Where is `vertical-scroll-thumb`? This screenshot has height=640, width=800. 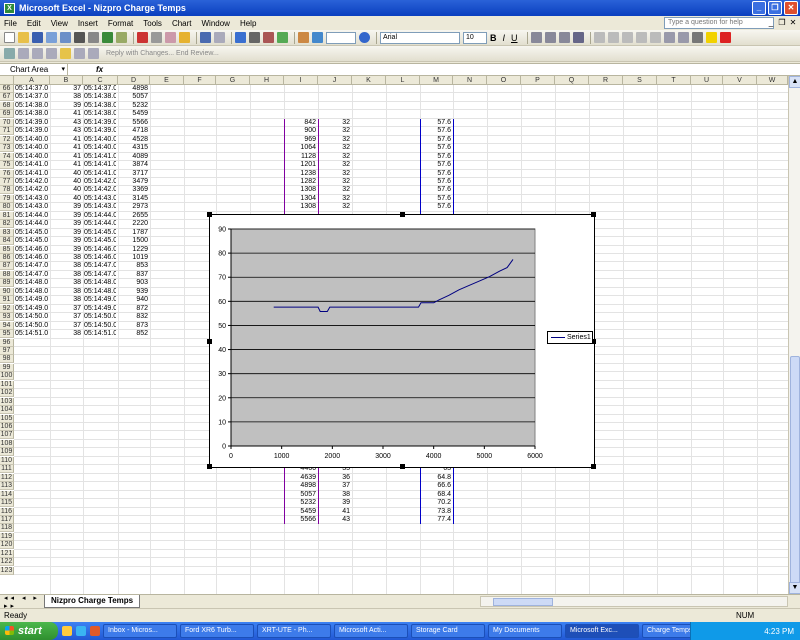 vertical-scroll-thumb is located at coordinates (795, 471).